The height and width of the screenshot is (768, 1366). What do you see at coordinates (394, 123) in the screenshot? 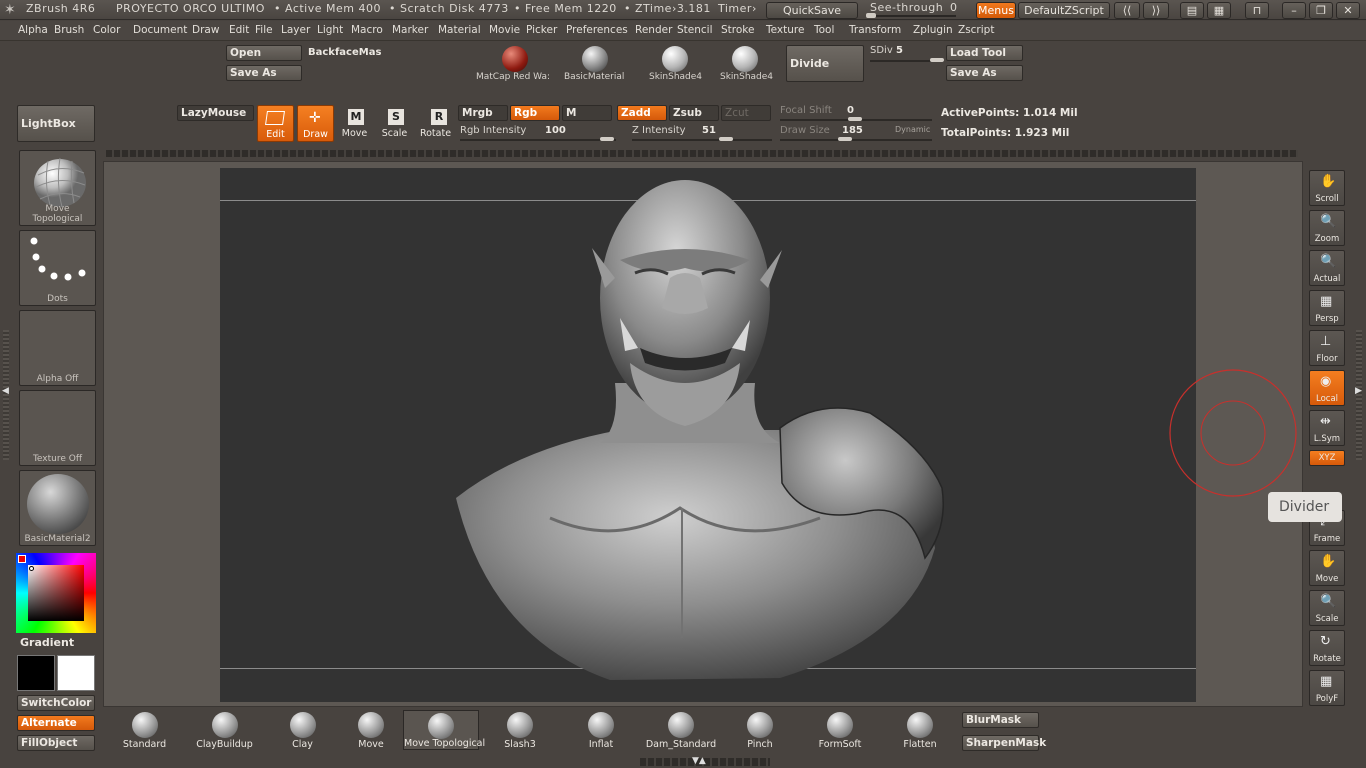
I see `scale-button: S Scale` at bounding box center [394, 123].